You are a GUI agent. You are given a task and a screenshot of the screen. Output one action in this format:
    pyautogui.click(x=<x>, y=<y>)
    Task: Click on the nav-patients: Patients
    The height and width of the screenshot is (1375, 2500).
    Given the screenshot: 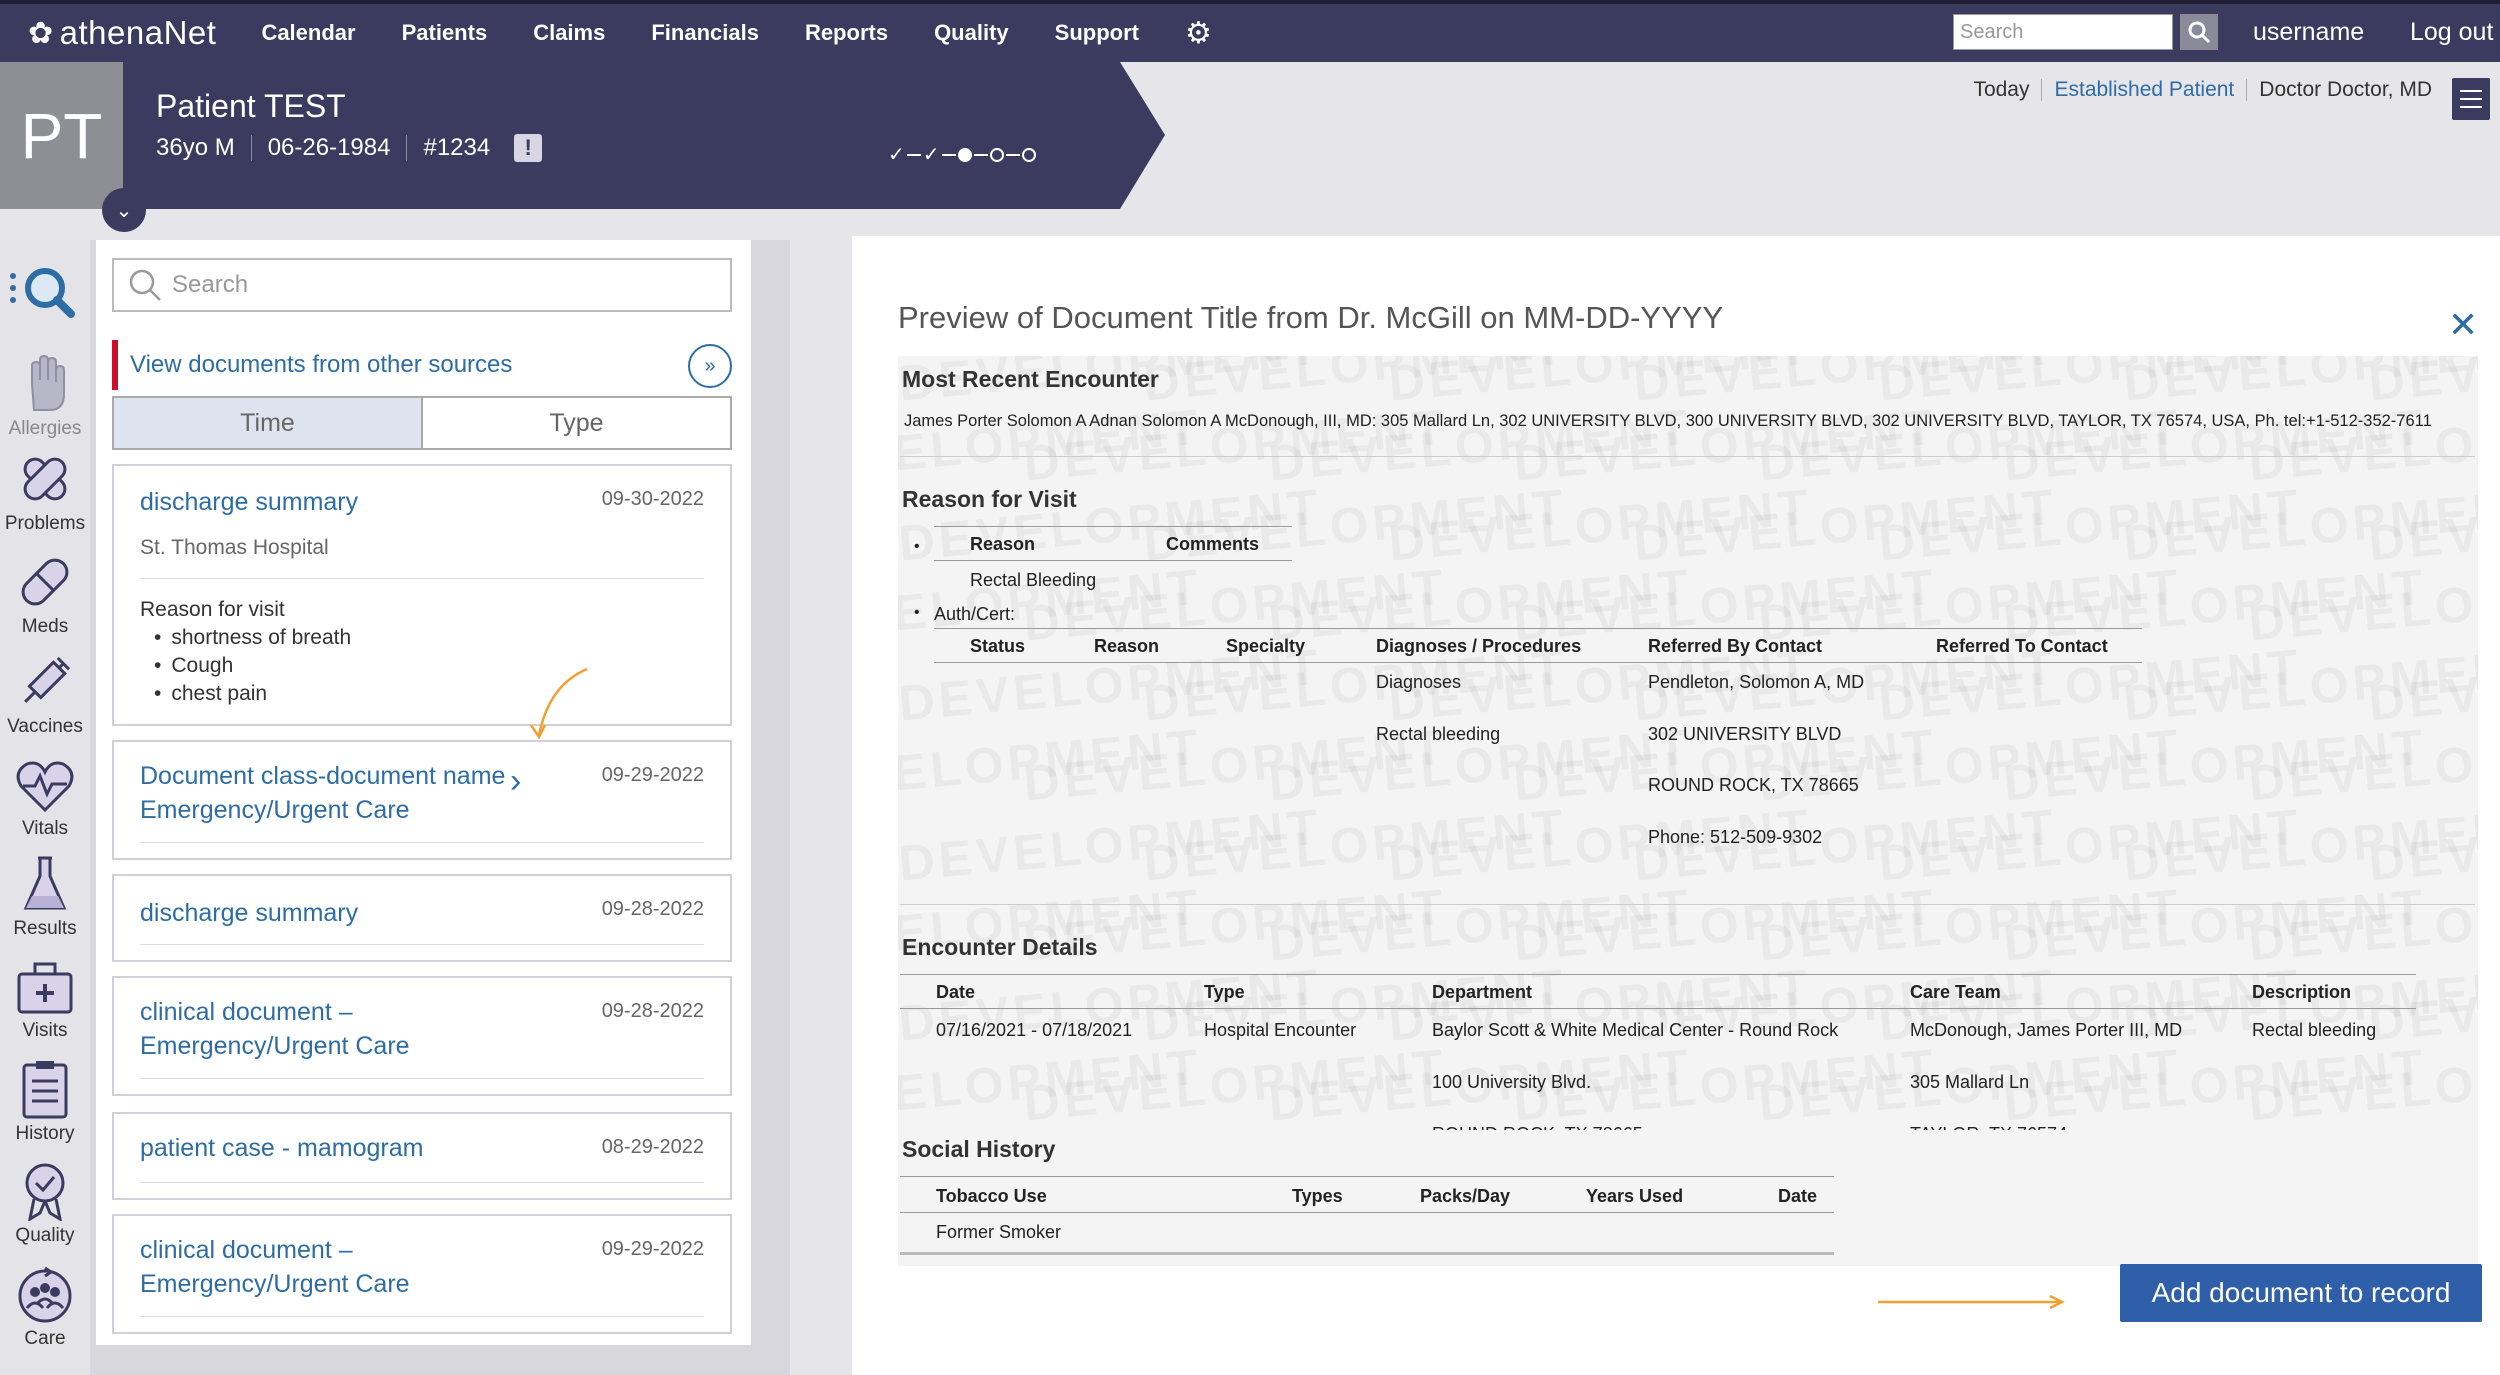 What is the action you would take?
    pyautogui.click(x=445, y=33)
    